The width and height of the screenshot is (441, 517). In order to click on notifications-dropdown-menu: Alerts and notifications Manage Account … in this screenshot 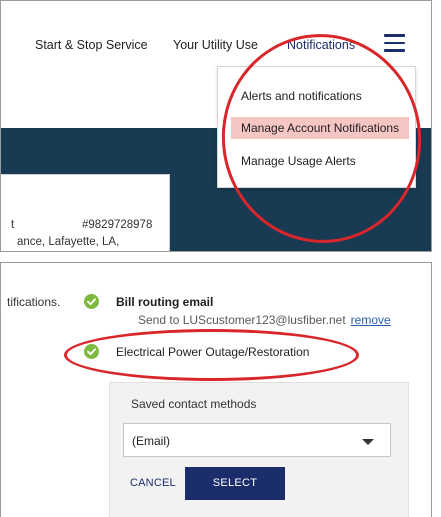, I will do `click(316, 127)`.